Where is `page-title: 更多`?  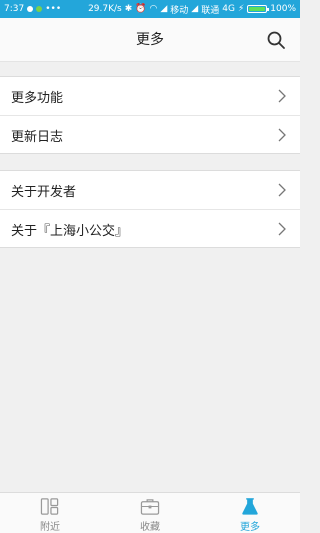
page-title: 更多 is located at coordinates (150, 40).